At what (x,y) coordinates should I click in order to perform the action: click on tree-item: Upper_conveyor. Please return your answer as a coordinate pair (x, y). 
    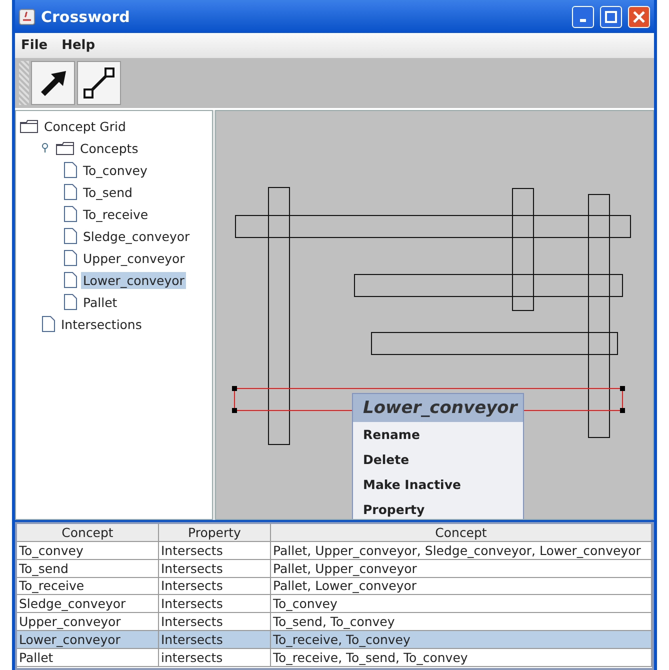
    Looking at the image, I should click on (134, 258).